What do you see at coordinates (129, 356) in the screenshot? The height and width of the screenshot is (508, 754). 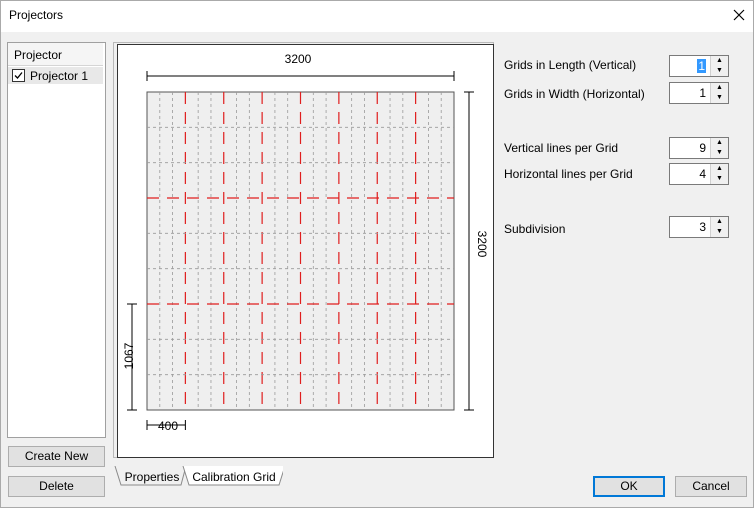 I see `cell-height-dimension: 1067` at bounding box center [129, 356].